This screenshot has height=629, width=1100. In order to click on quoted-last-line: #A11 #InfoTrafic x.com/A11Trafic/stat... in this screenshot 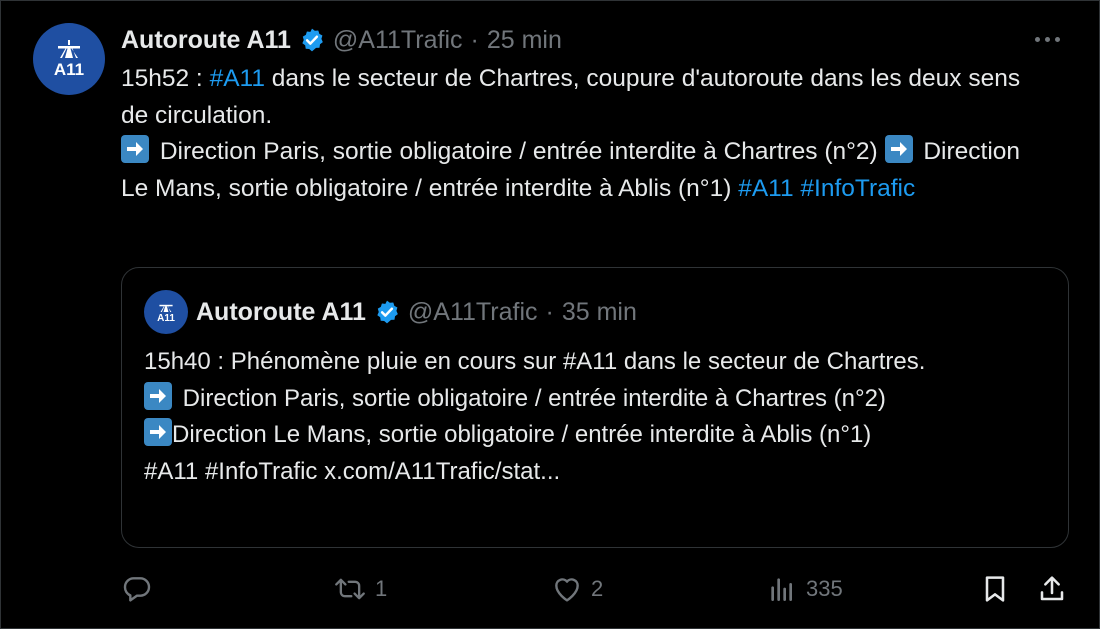, I will do `click(352, 471)`.